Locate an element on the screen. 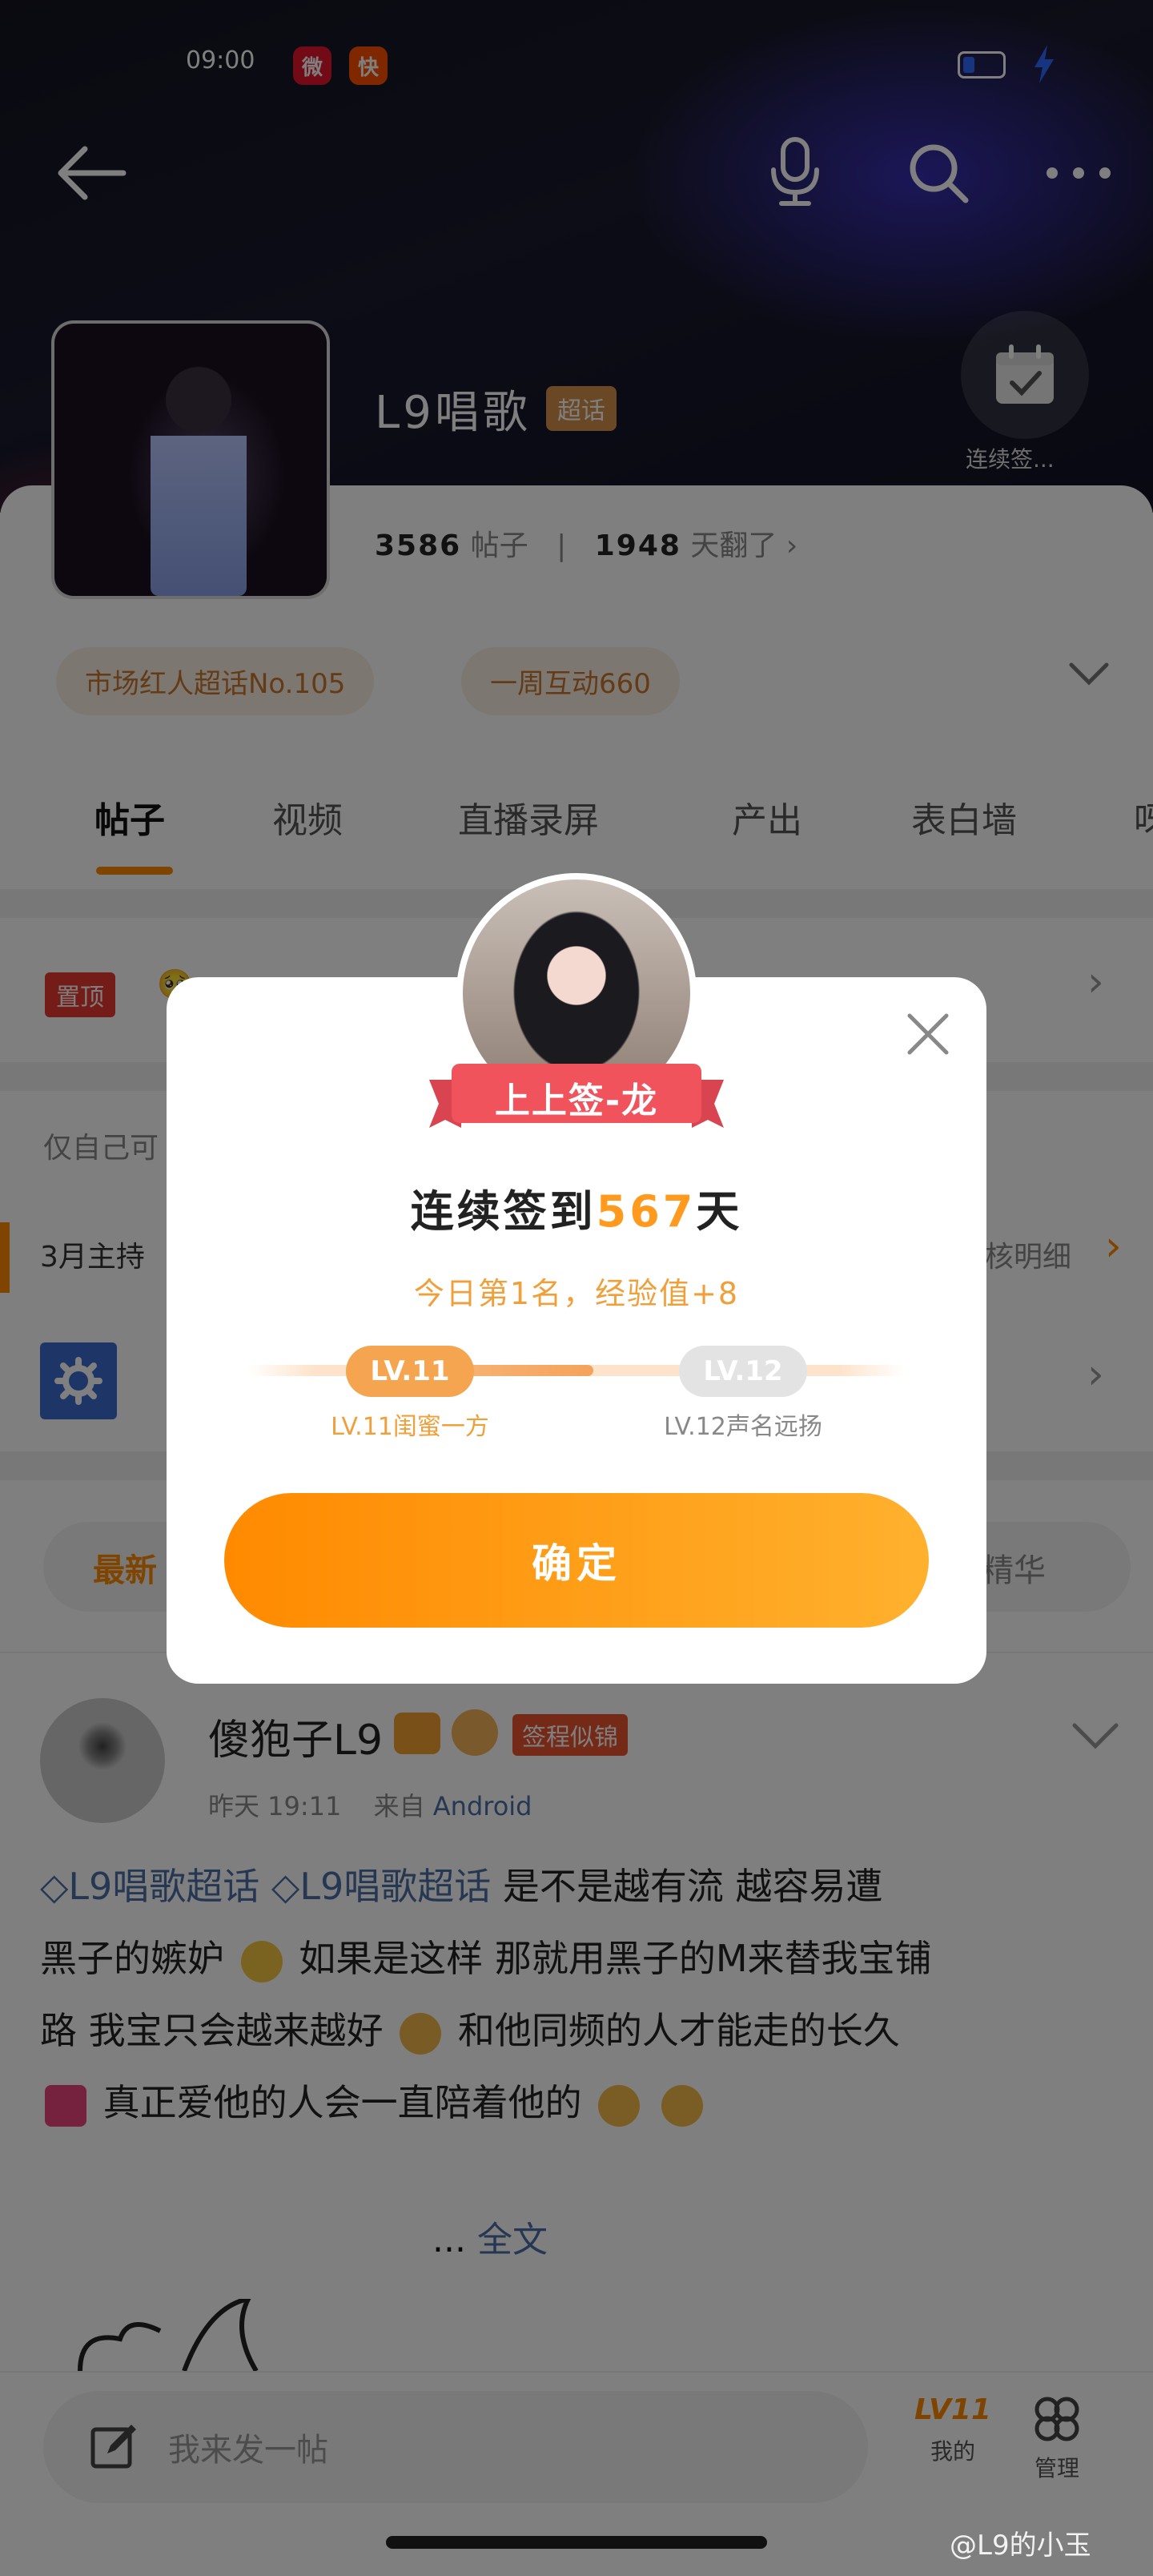  level-current-pill: LV.11 is located at coordinates (410, 1371).